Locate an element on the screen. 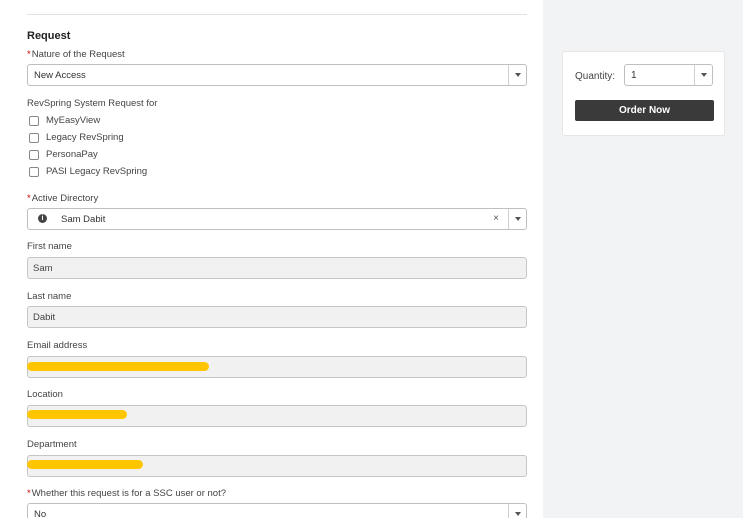  nature-label: *Nature of the Request is located at coordinates (76, 54).